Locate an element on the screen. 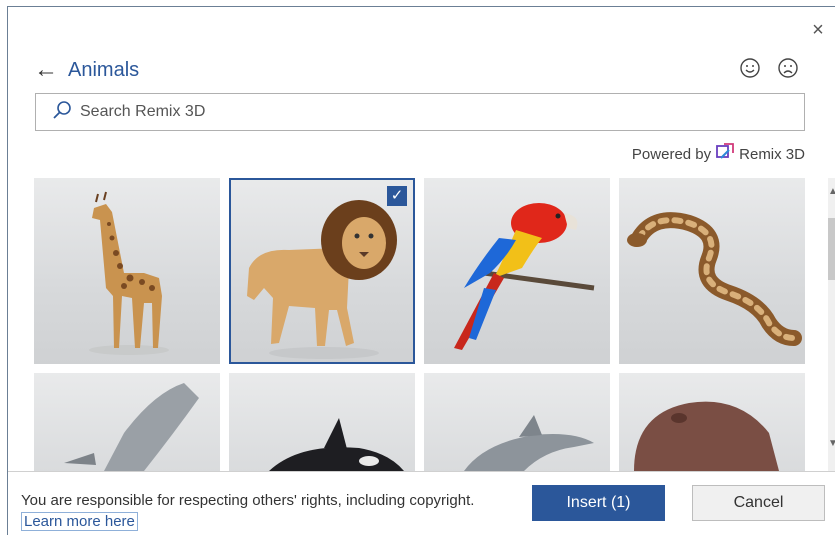 The width and height of the screenshot is (835, 535). snake-image is located at coordinates (714, 279).